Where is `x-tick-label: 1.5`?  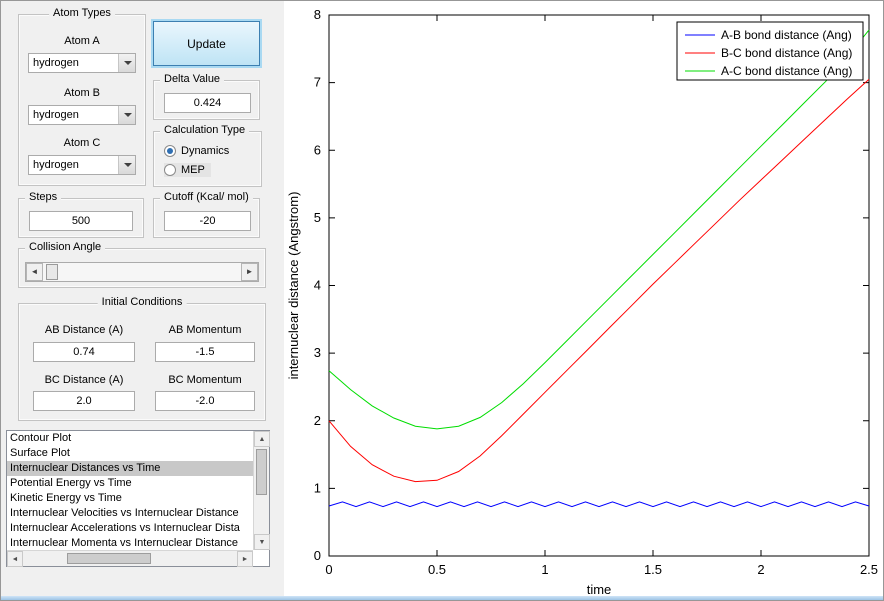 x-tick-label: 1.5 is located at coordinates (653, 569).